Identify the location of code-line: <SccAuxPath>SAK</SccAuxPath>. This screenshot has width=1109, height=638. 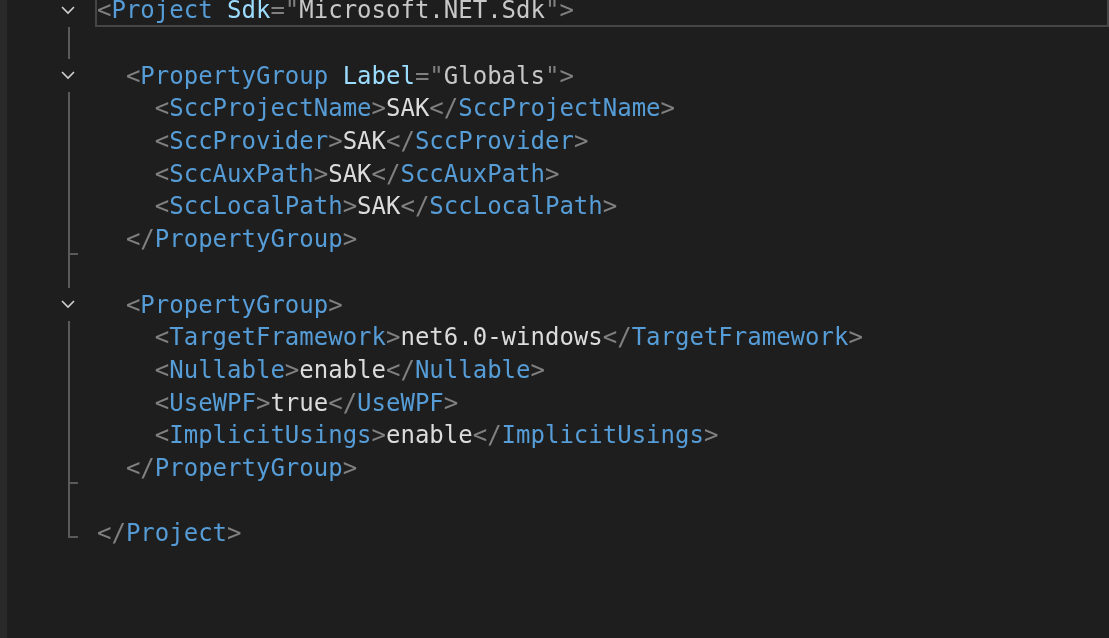
(356, 173).